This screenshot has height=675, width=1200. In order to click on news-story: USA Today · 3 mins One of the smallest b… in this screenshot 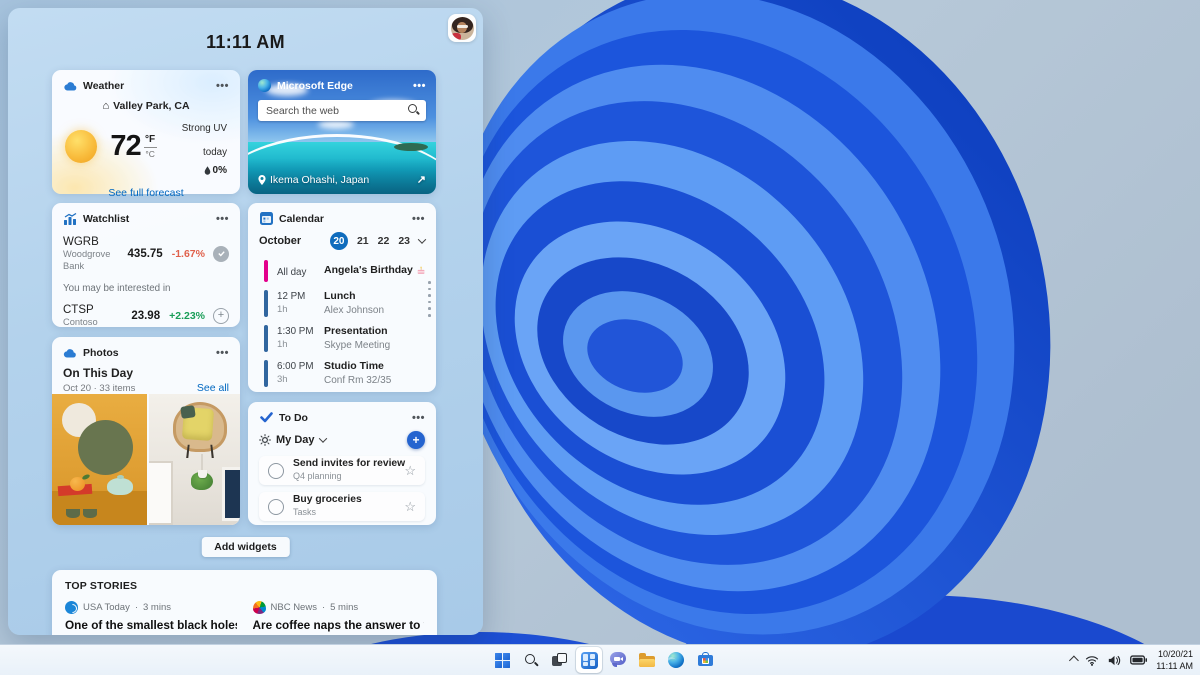, I will do `click(151, 616)`.